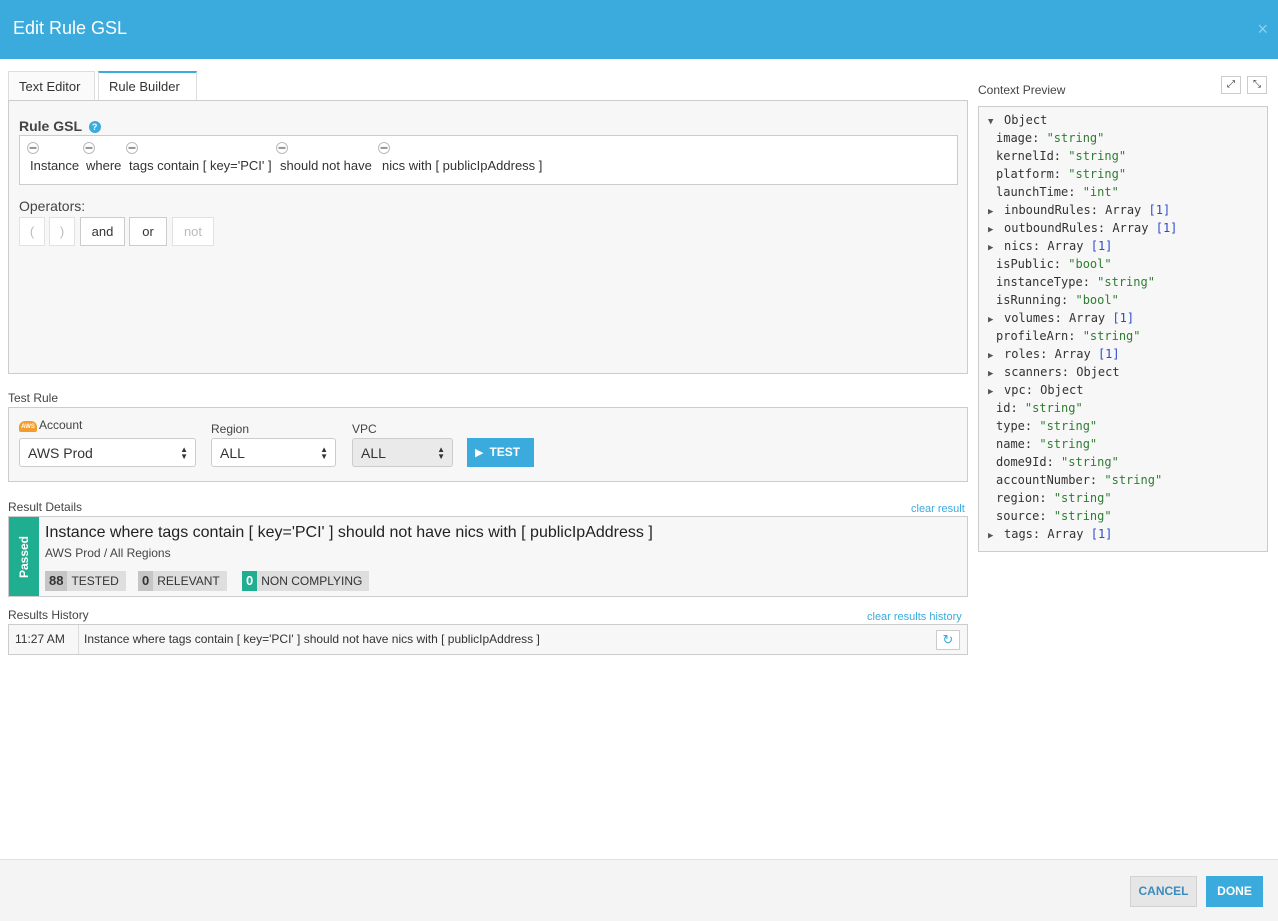  What do you see at coordinates (28, 426) in the screenshot?
I see `aws-icon: AWS` at bounding box center [28, 426].